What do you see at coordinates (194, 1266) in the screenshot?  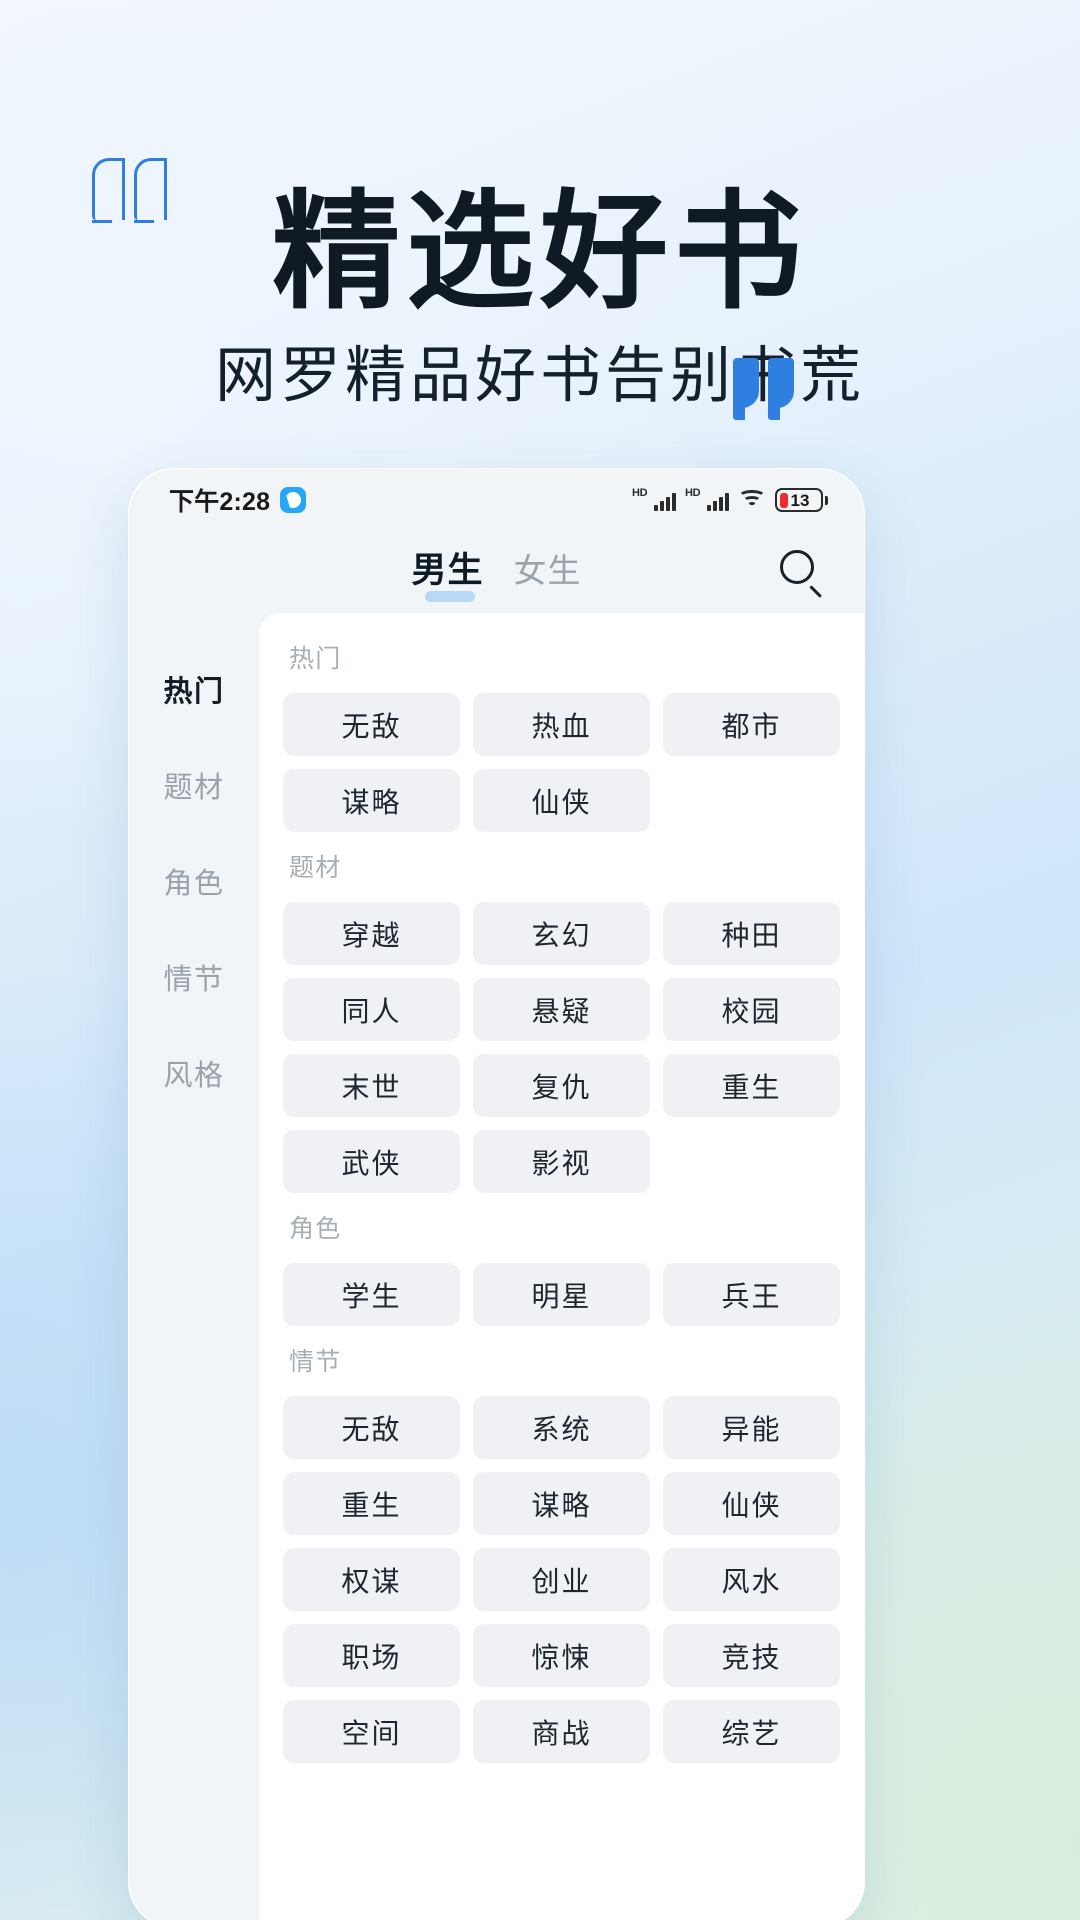 I see `category-sidebar: 热门 题材 角色 情节 风格` at bounding box center [194, 1266].